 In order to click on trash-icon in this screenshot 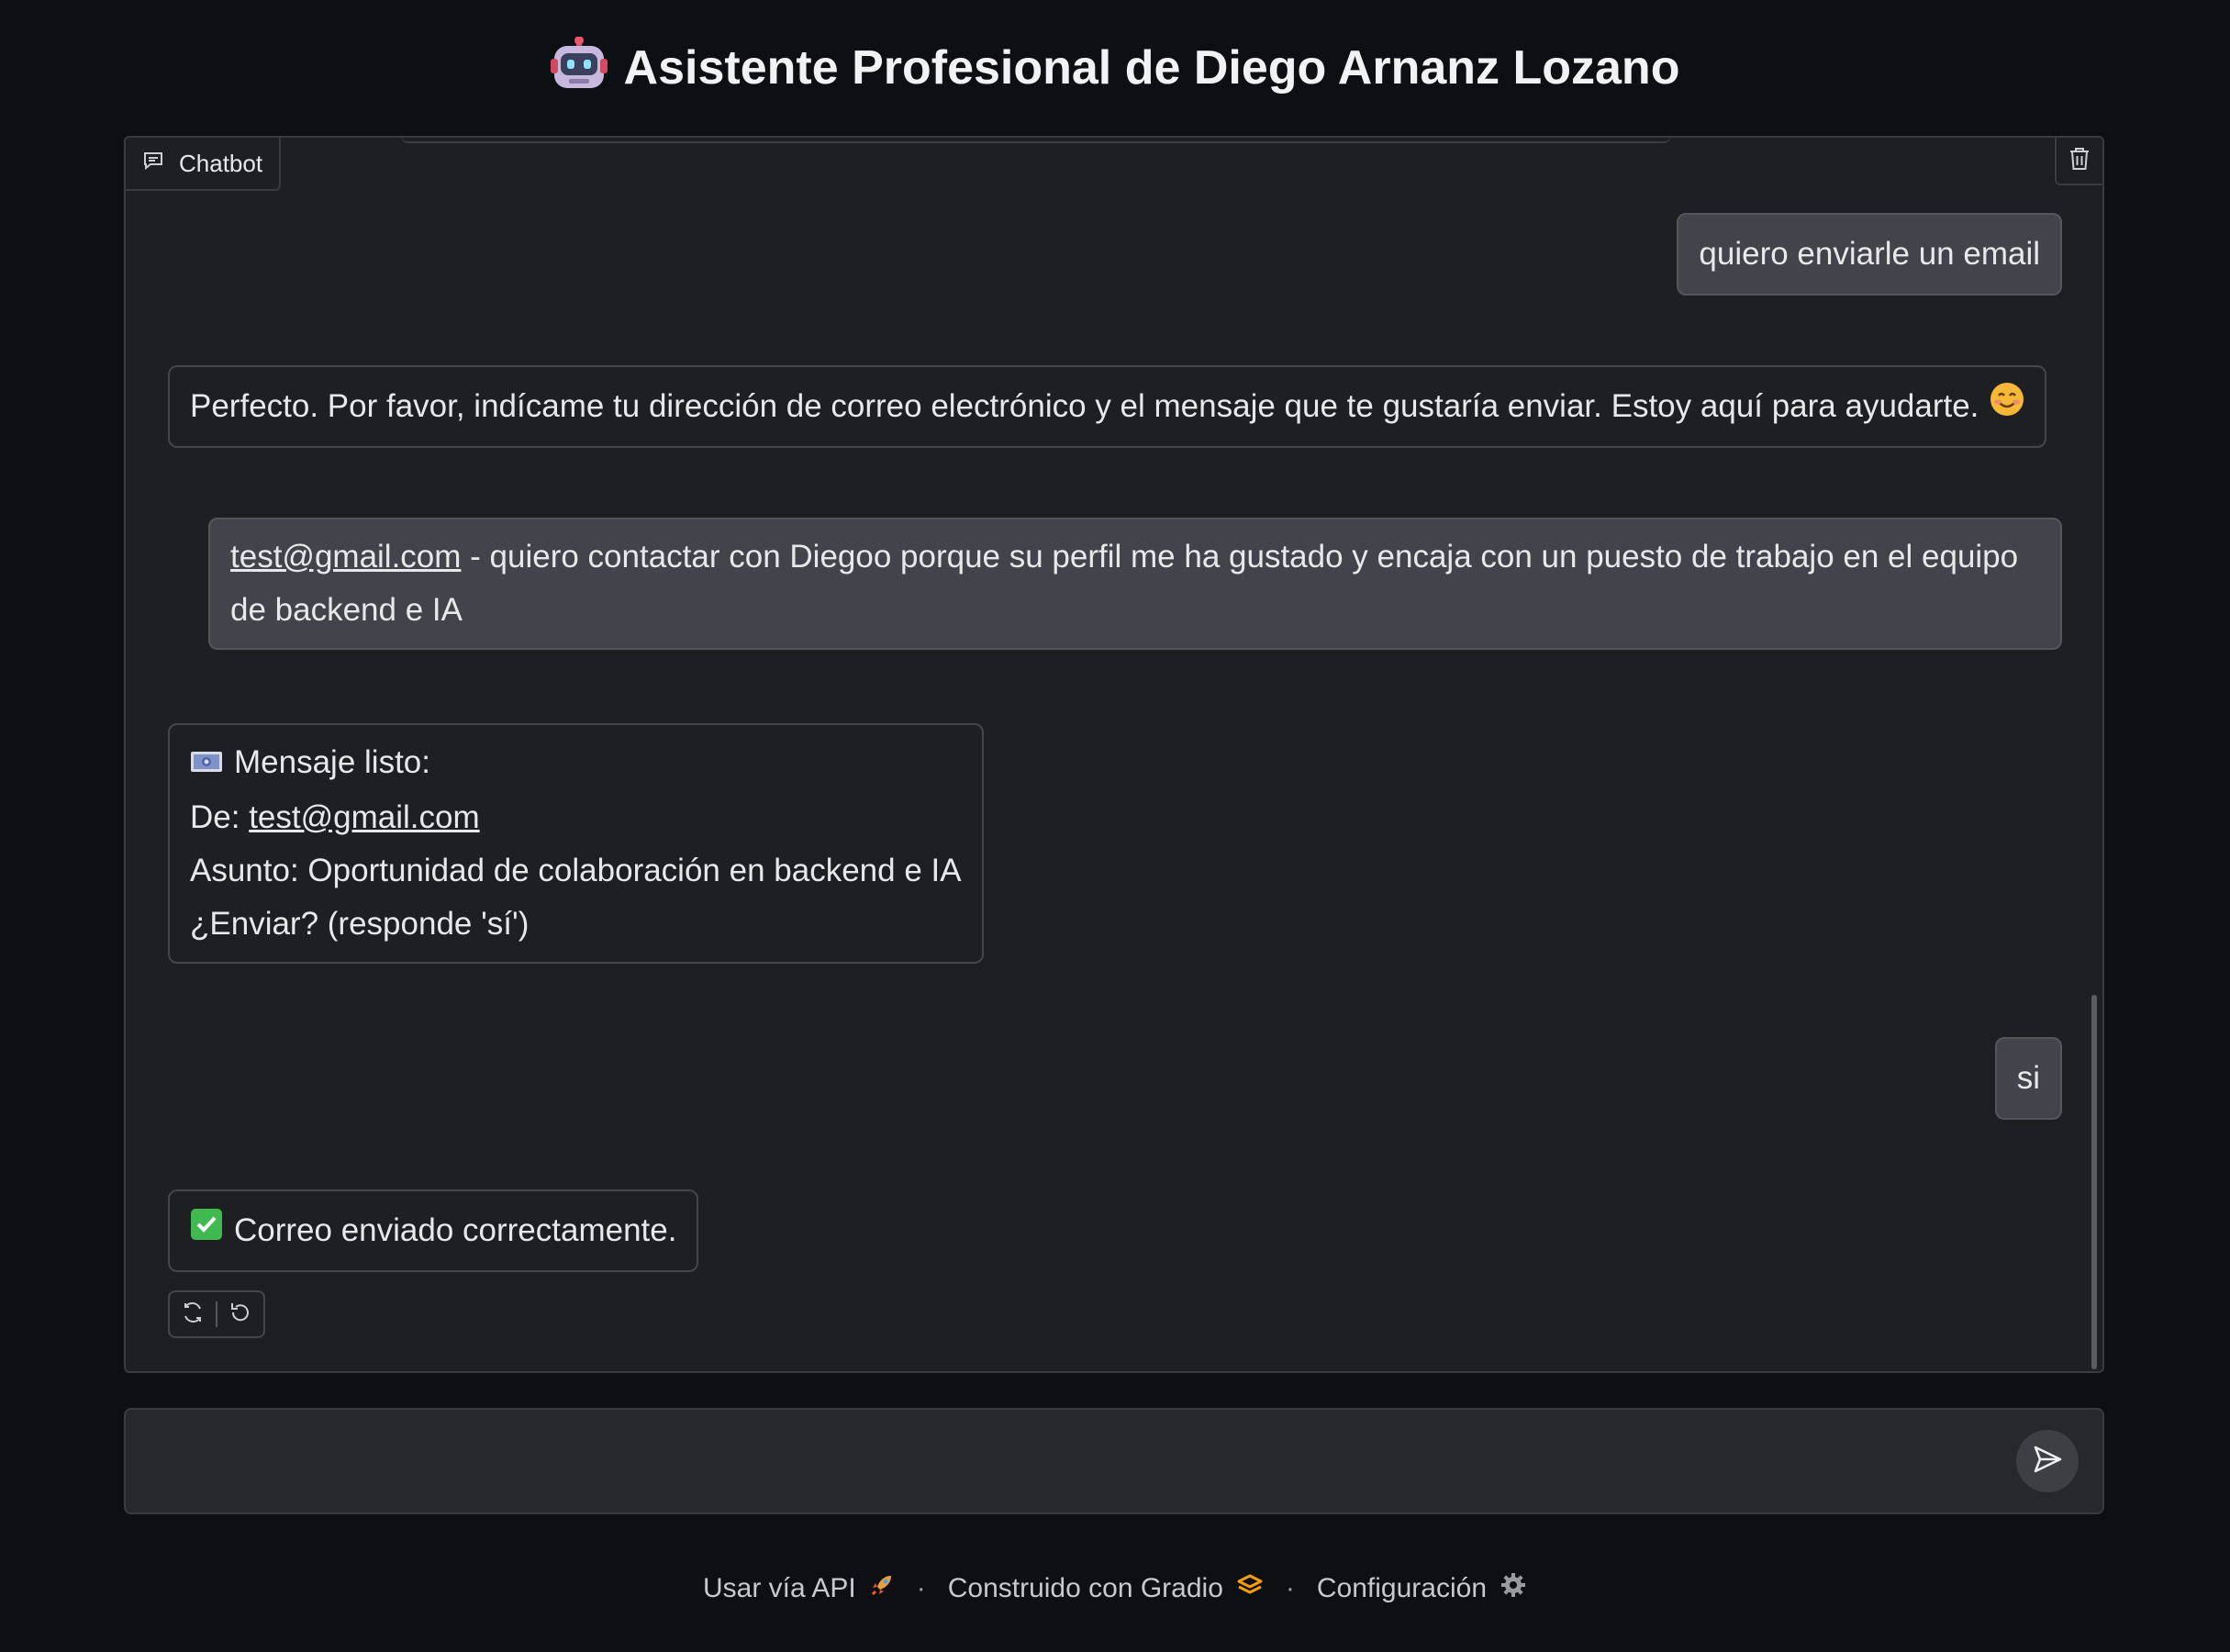, I will do `click(2079, 161)`.